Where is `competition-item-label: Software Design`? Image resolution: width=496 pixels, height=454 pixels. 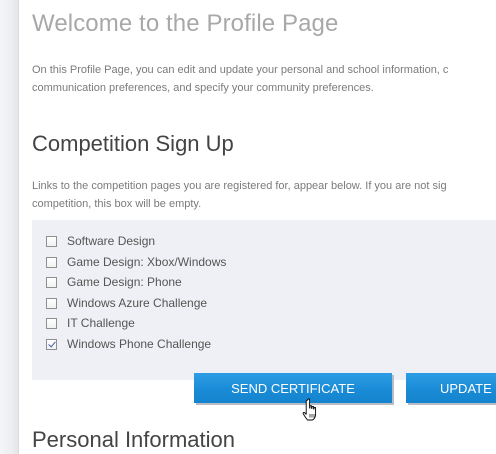 competition-item-label: Software Design is located at coordinates (111, 241).